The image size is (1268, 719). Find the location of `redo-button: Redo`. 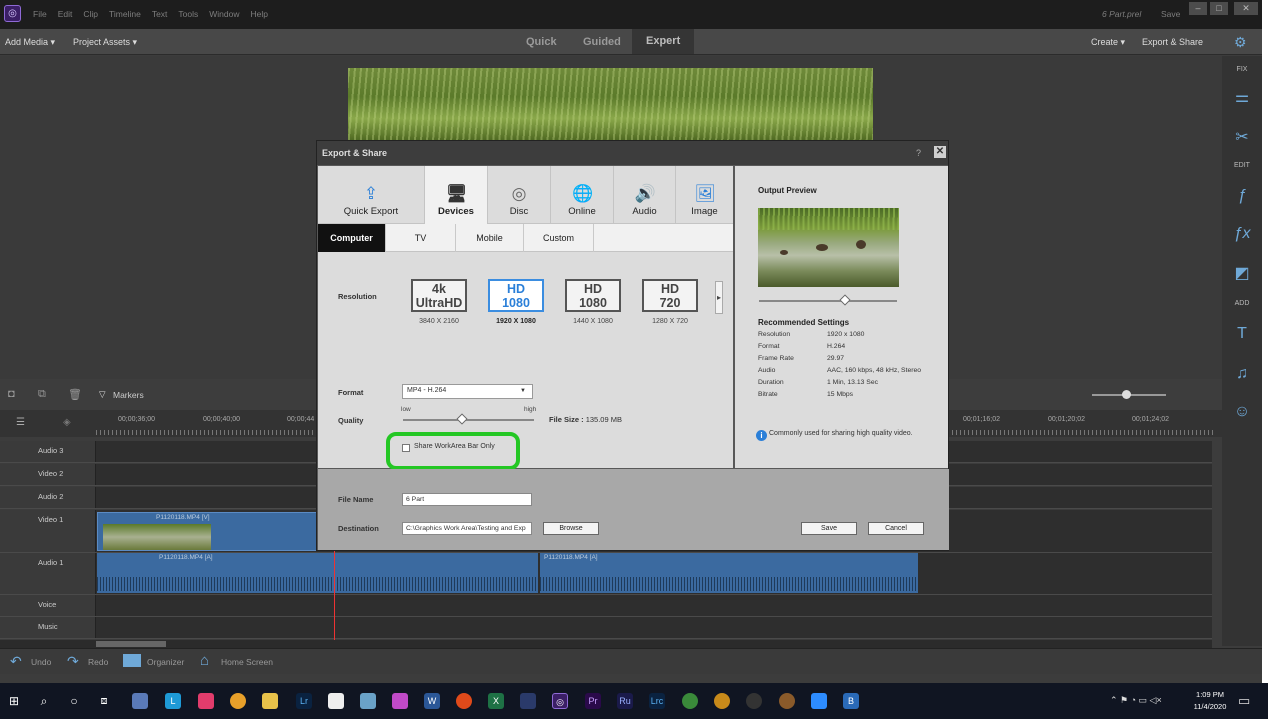

redo-button: Redo is located at coordinates (98, 662).